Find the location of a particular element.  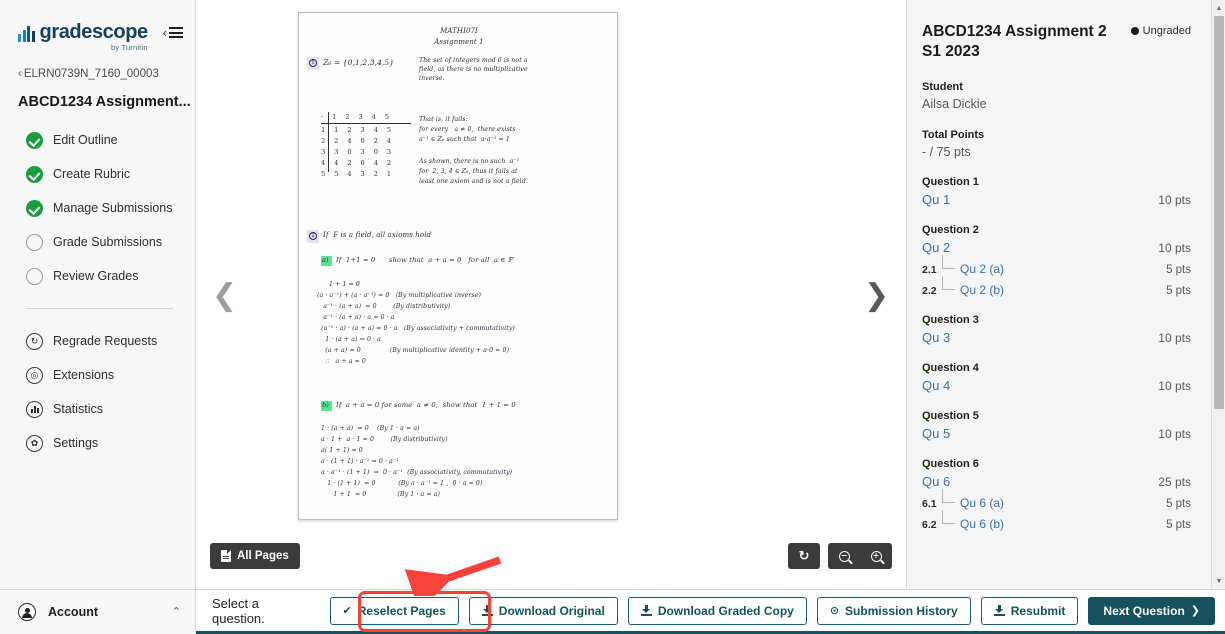

download-original-button: Download Original is located at coordinates (543, 610).